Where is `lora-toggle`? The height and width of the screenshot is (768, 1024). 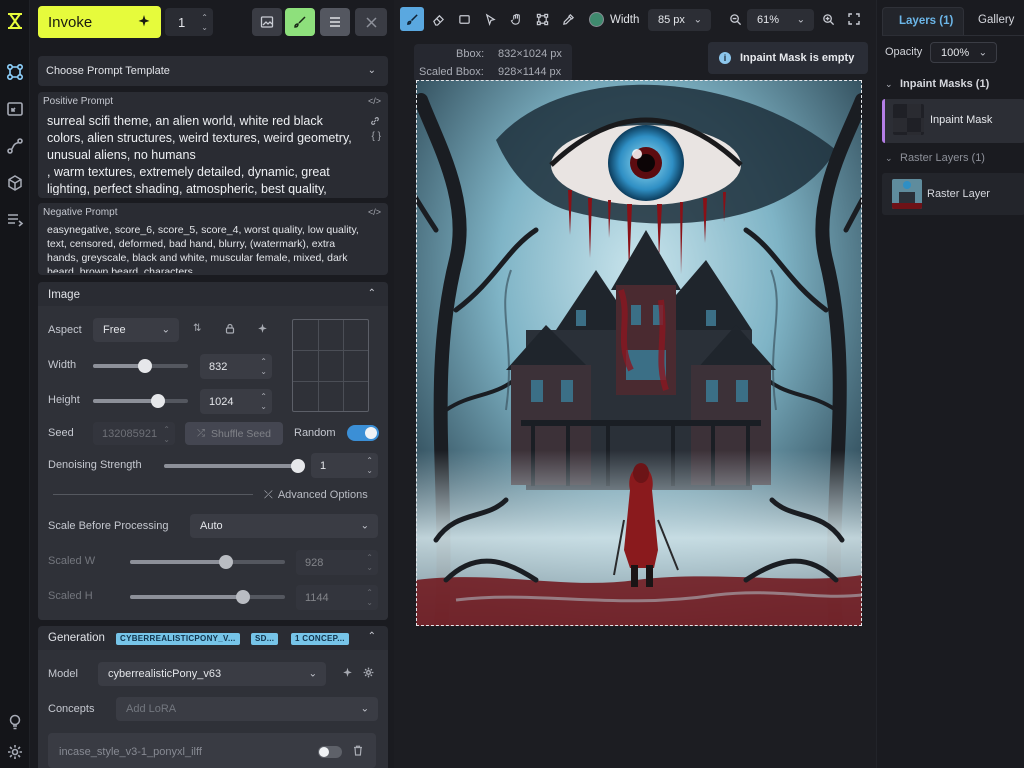 lora-toggle is located at coordinates (330, 752).